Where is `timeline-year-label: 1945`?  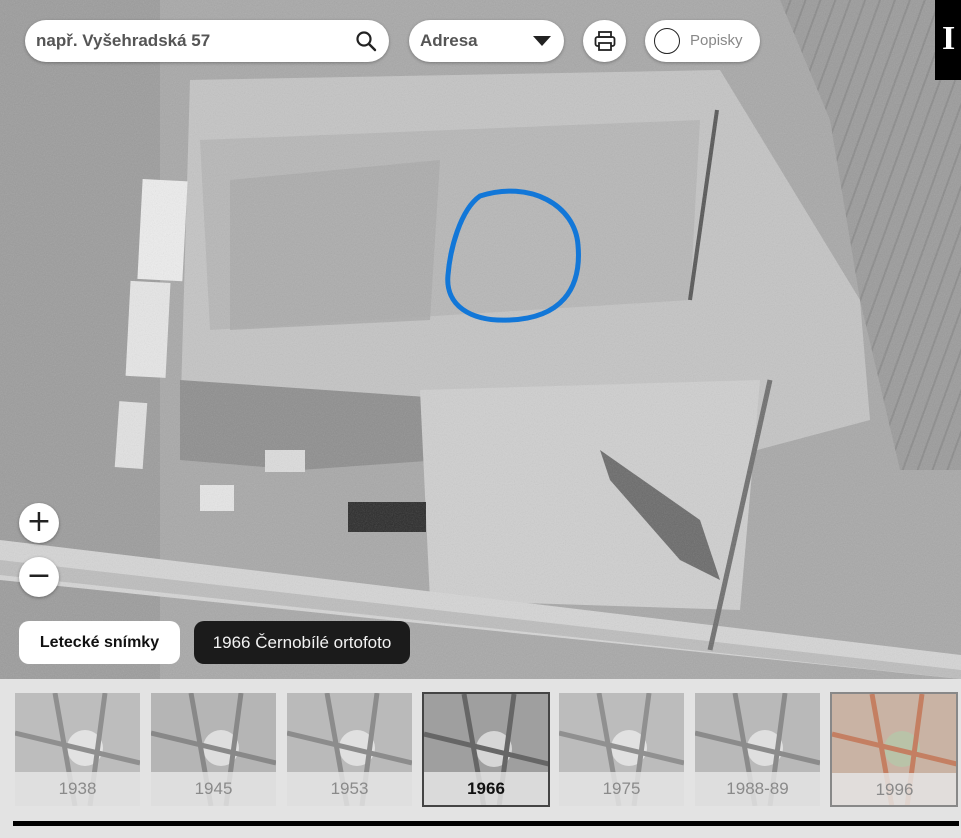 timeline-year-label: 1945 is located at coordinates (213, 789).